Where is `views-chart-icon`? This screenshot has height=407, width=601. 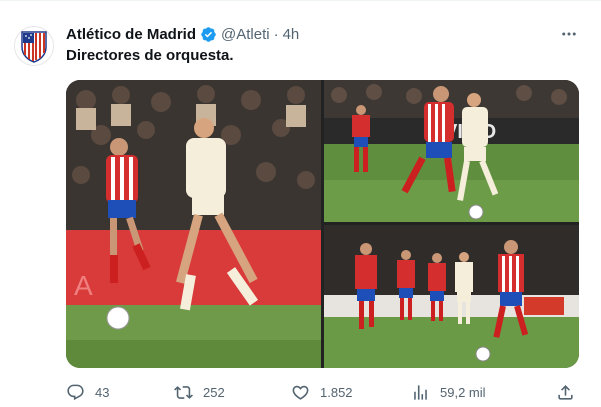
views-chart-icon is located at coordinates (420, 392).